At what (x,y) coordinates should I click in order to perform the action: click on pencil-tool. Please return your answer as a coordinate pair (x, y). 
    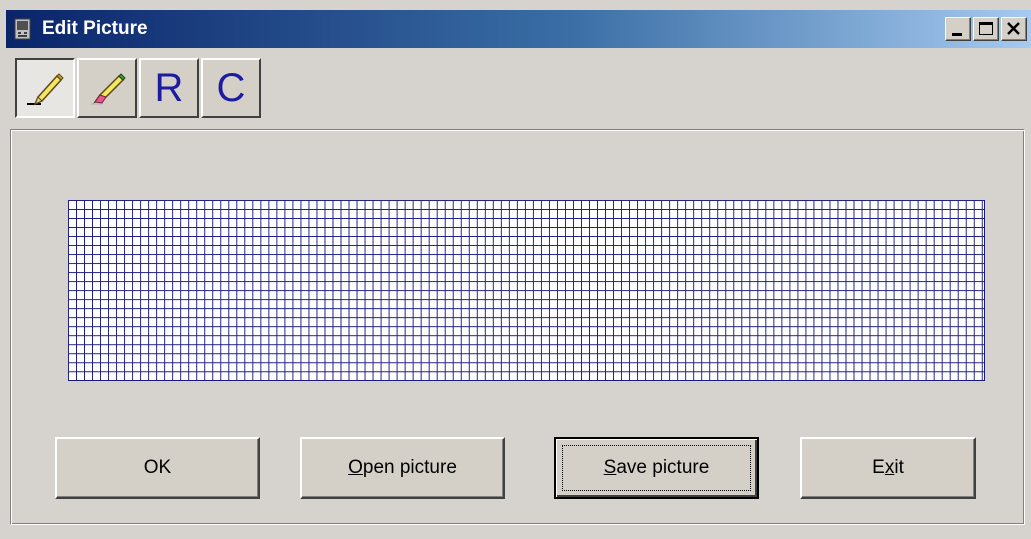
    Looking at the image, I should click on (45, 88).